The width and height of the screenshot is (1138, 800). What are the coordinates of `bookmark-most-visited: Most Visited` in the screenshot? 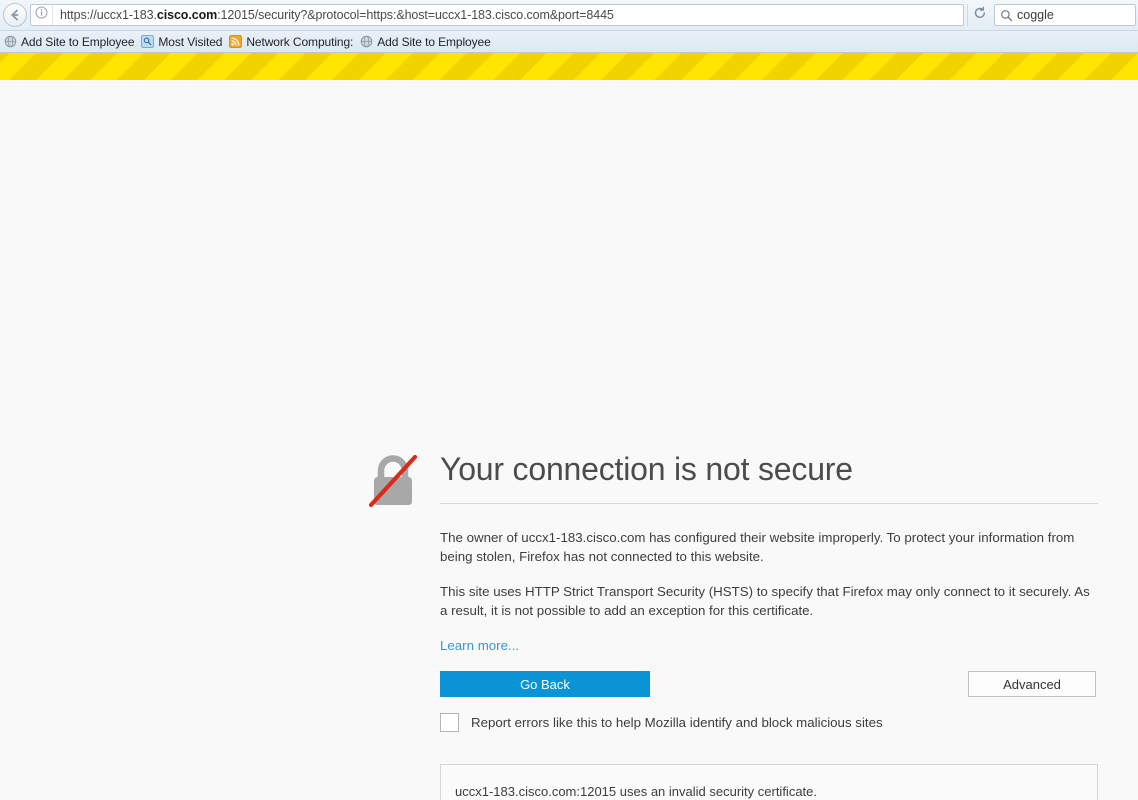 It's located at (182, 42).